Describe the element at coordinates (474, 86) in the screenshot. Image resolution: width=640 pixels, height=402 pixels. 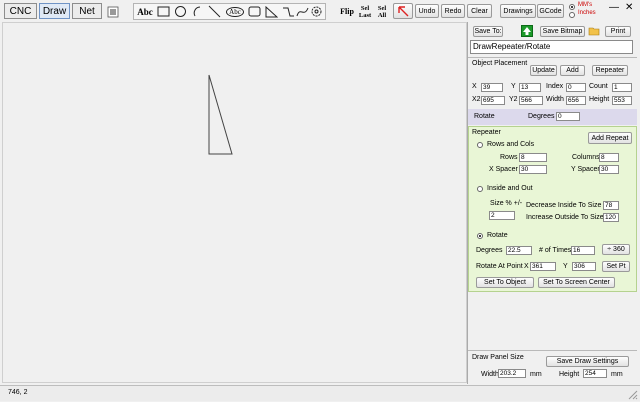
I see `x-label: X` at that location.